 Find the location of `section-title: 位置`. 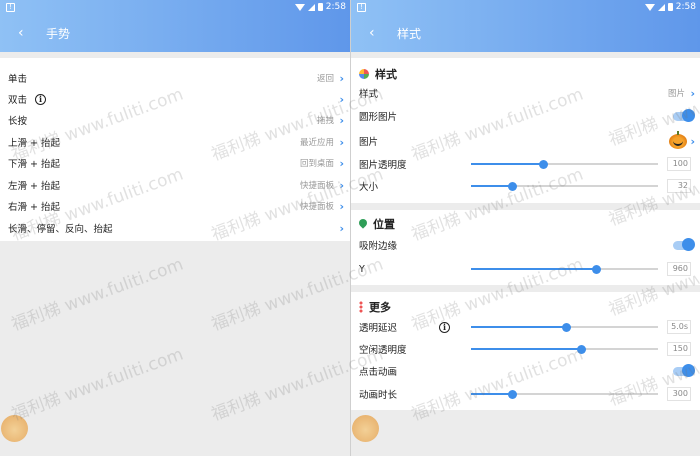

section-title: 位置 is located at coordinates (384, 224).